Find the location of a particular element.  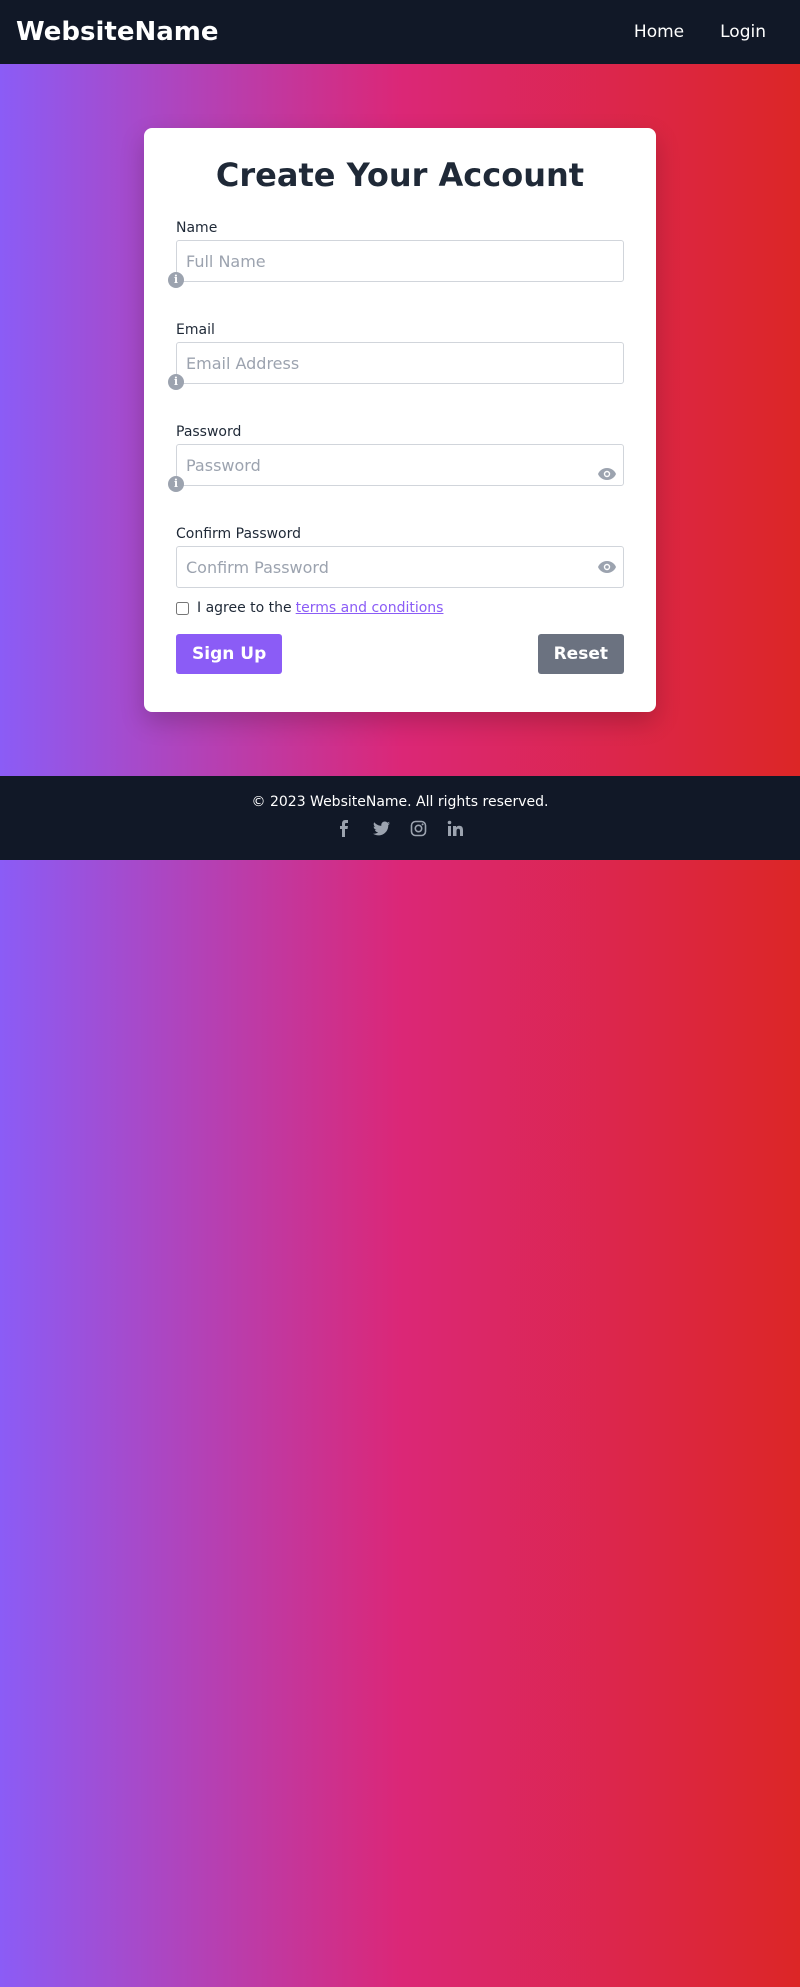

name-field-group: Name i is located at coordinates (396, 271).